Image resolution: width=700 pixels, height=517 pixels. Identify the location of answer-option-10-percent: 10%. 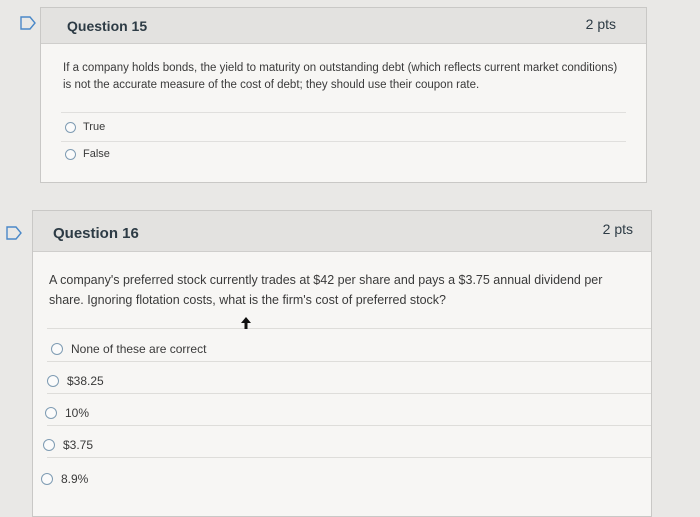
(67, 413).